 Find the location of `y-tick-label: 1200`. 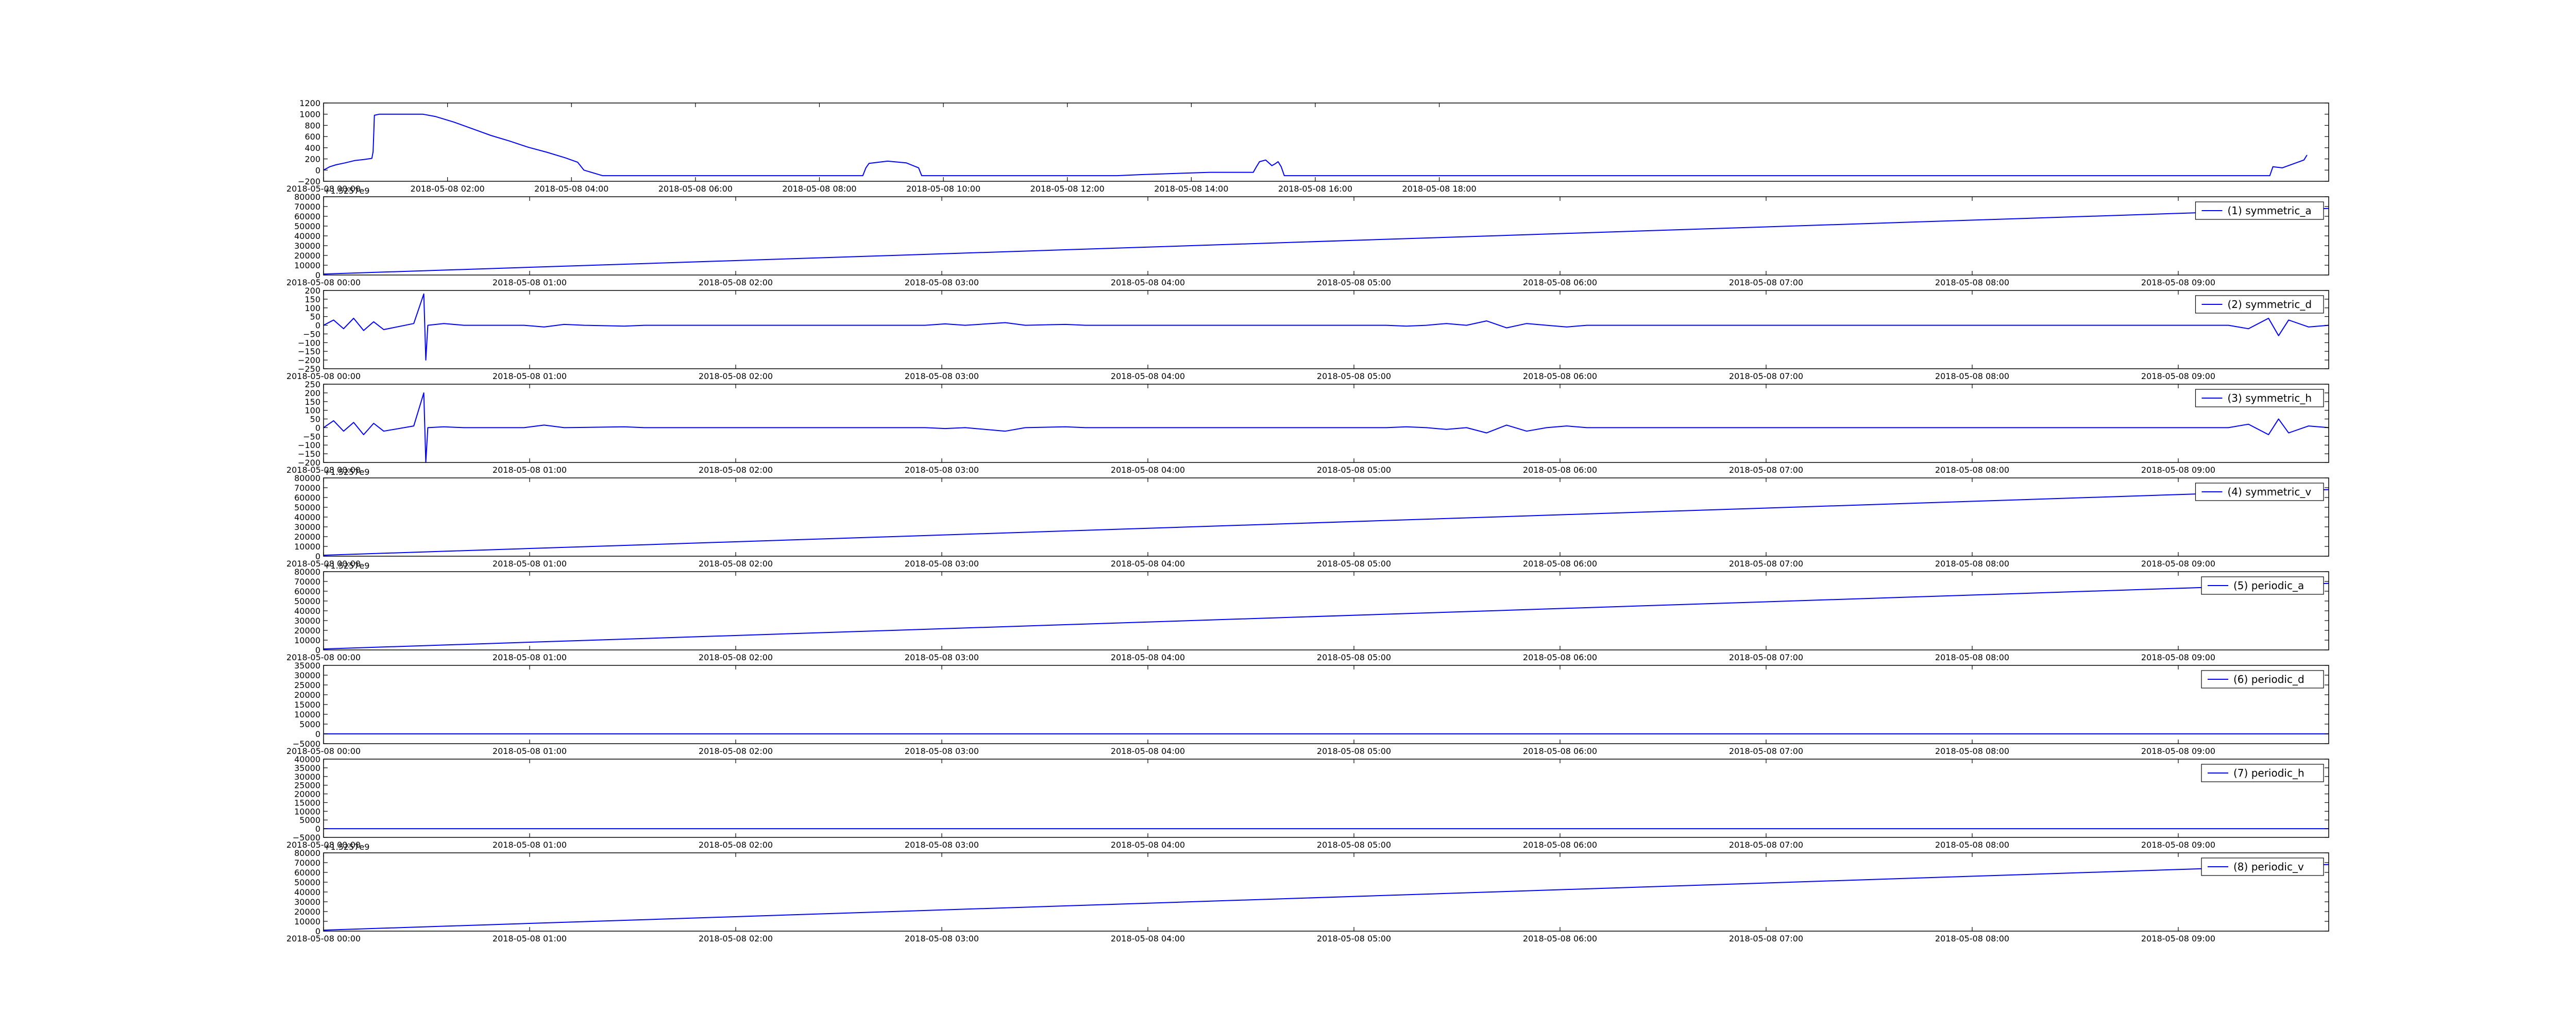

y-tick-label: 1200 is located at coordinates (309, 103).